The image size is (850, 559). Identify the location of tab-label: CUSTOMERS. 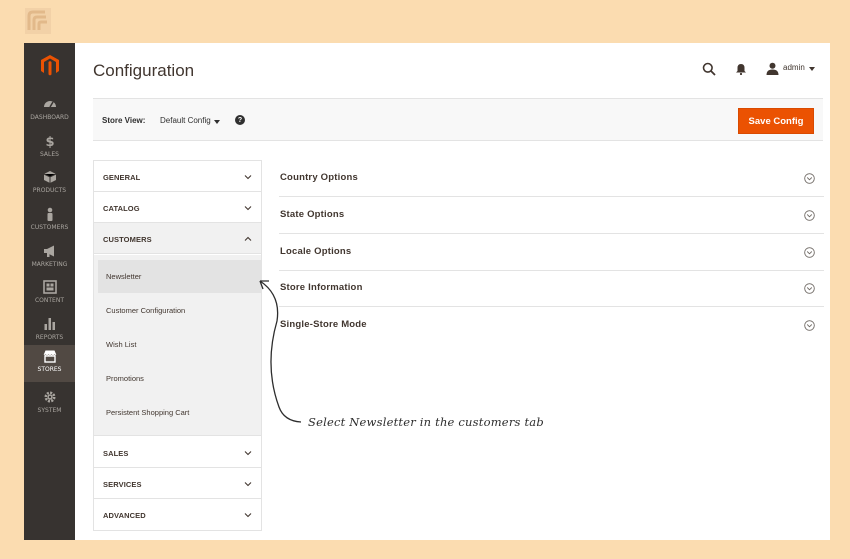
(127, 239).